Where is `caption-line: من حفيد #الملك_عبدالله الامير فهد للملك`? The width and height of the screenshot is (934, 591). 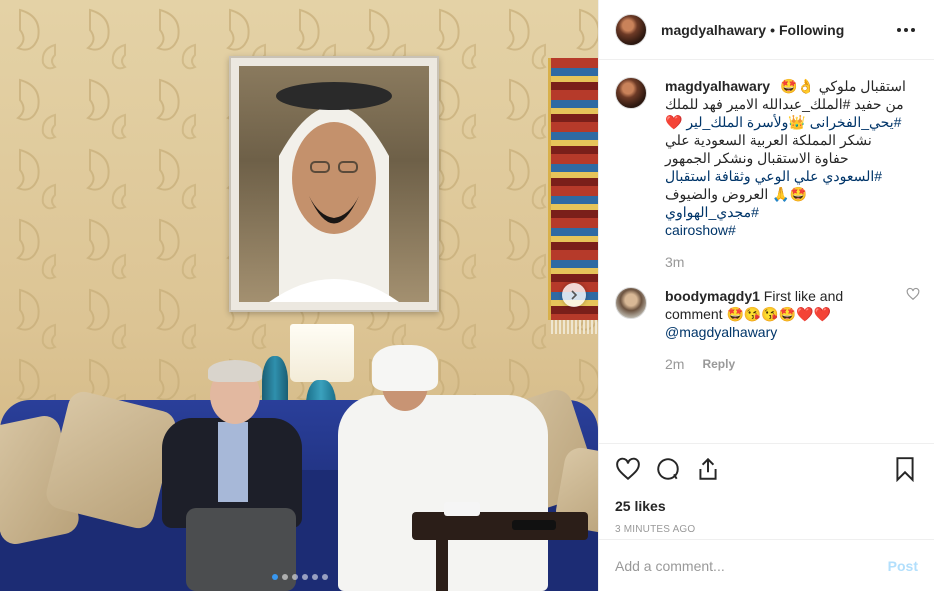 caption-line: من حفيد #الملك_عبدالله الامير فهد للملك is located at coordinates (784, 104).